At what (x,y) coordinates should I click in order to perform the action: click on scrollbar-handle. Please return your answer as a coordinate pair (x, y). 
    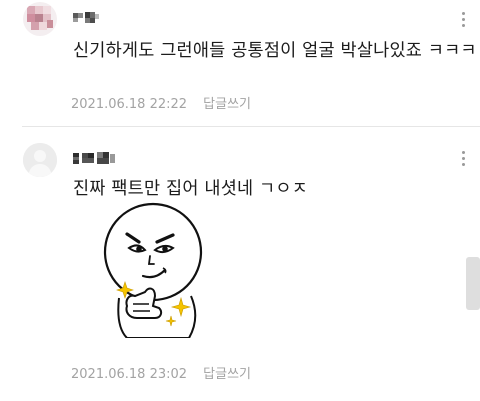
    Looking at the image, I should click on (473, 283).